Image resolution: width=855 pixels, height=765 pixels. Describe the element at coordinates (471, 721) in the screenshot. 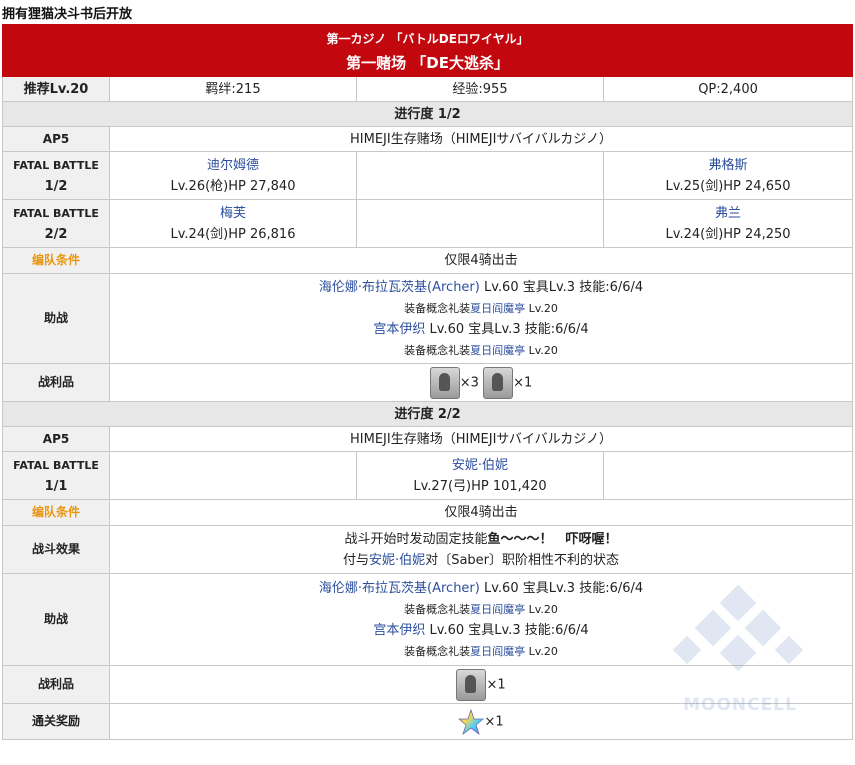

I see `saint-quartz-icon` at that location.